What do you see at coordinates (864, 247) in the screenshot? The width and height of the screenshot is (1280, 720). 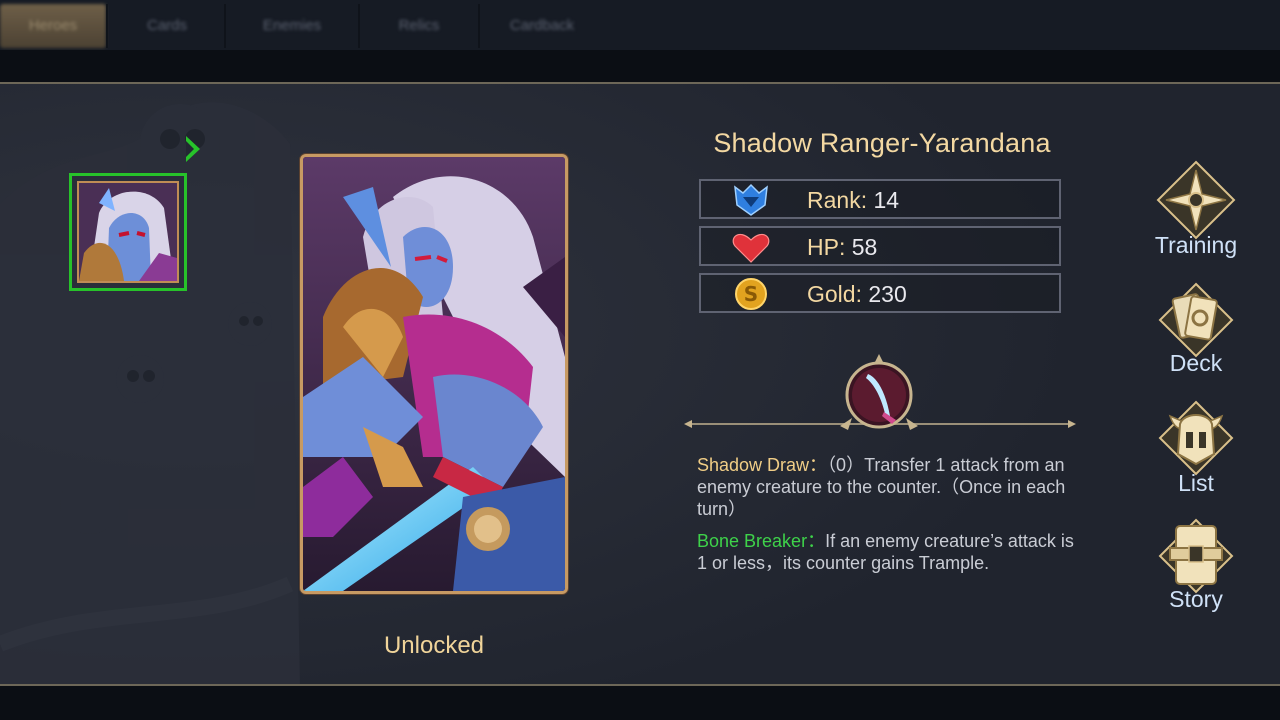 I see `stat-value: 58` at bounding box center [864, 247].